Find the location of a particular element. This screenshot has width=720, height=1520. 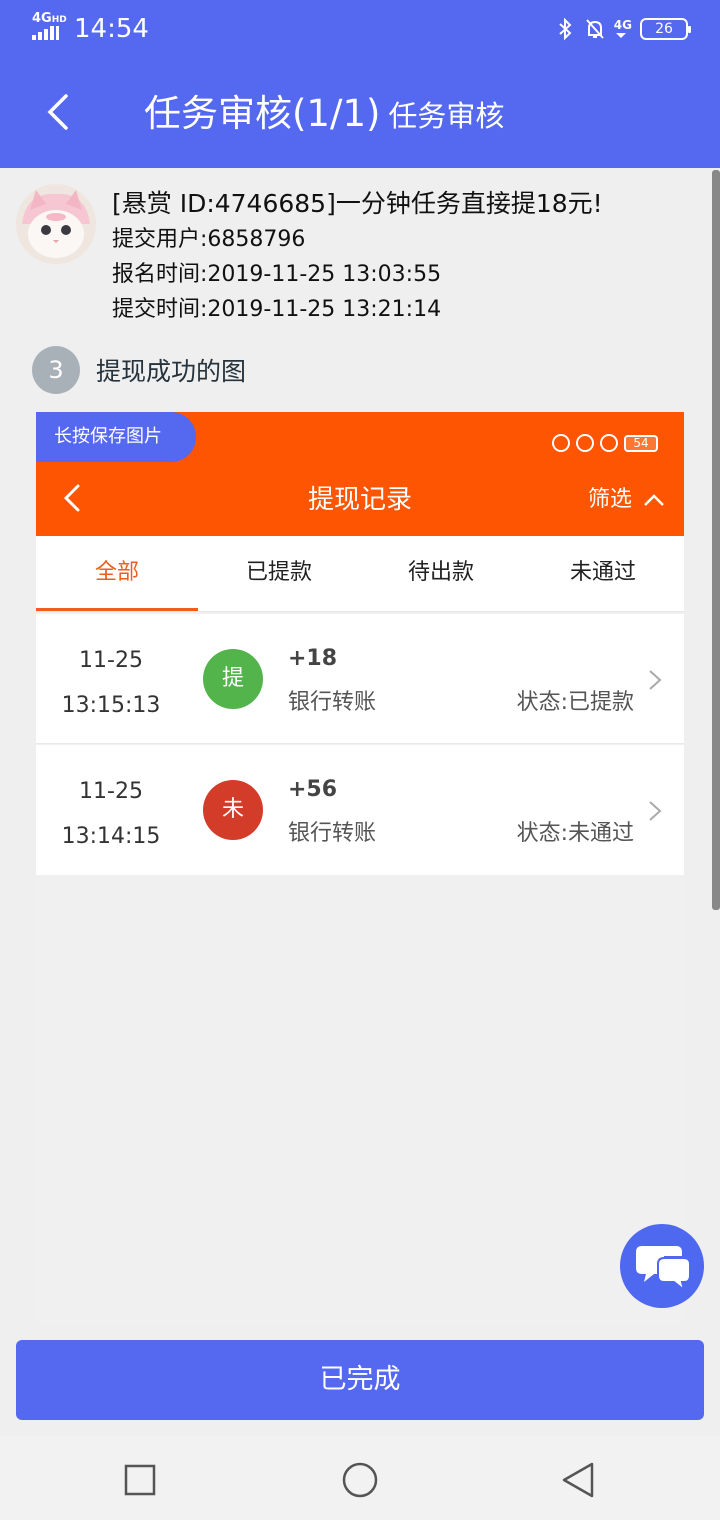

back-button is located at coordinates (60, 112).